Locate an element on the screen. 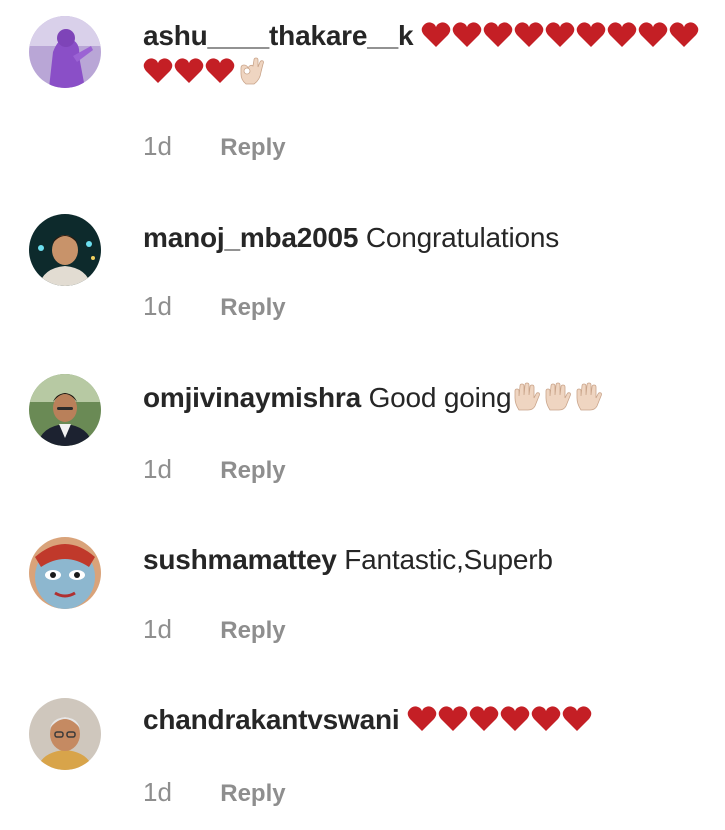 The image size is (725, 830). comment-content: ashu____thakare__k is located at coordinates (423, 54).